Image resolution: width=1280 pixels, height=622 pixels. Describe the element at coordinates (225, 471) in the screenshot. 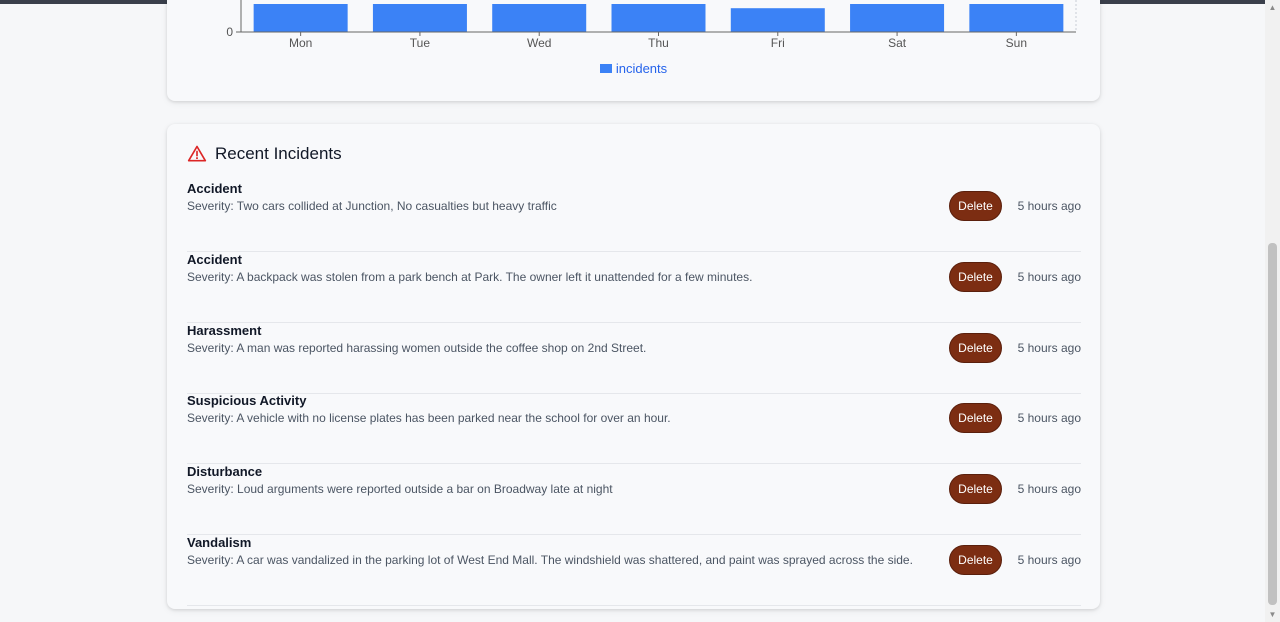

I see `incident-type: Disturbance` at that location.